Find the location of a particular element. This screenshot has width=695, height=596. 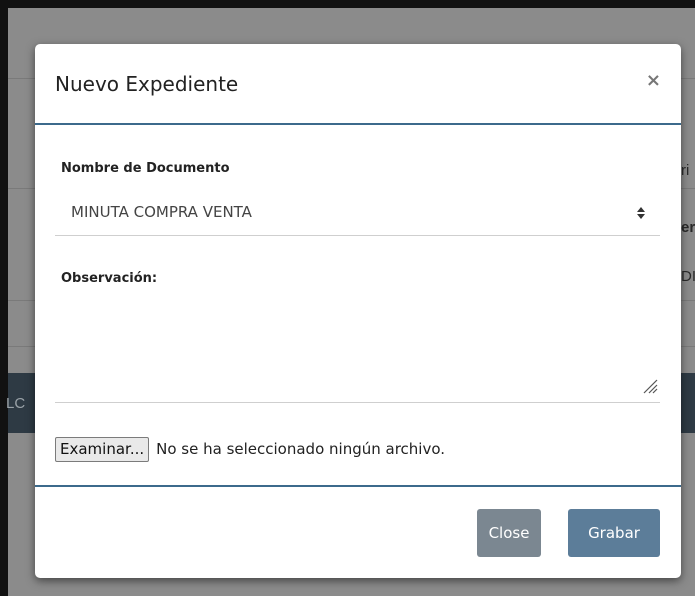

modal-footer: Close Grabar is located at coordinates (358, 531).